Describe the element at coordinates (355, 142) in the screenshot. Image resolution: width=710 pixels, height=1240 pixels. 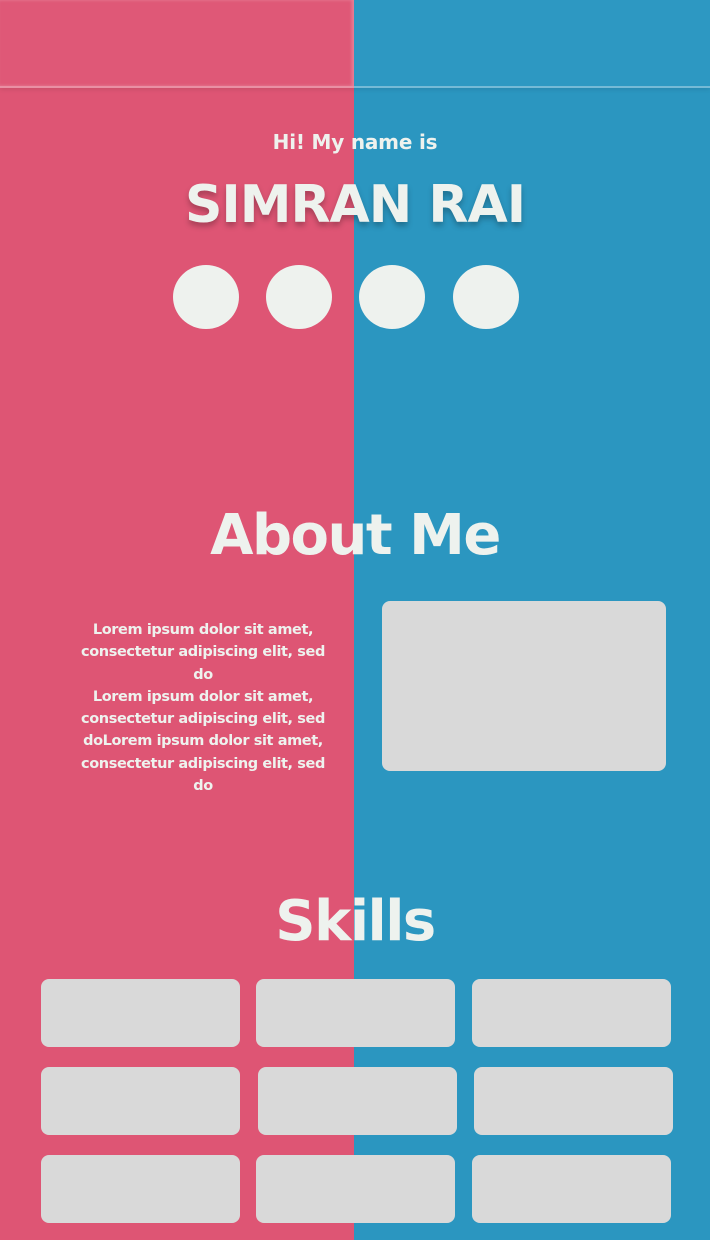
I see `hero-intro: Hi! My name is` at that location.